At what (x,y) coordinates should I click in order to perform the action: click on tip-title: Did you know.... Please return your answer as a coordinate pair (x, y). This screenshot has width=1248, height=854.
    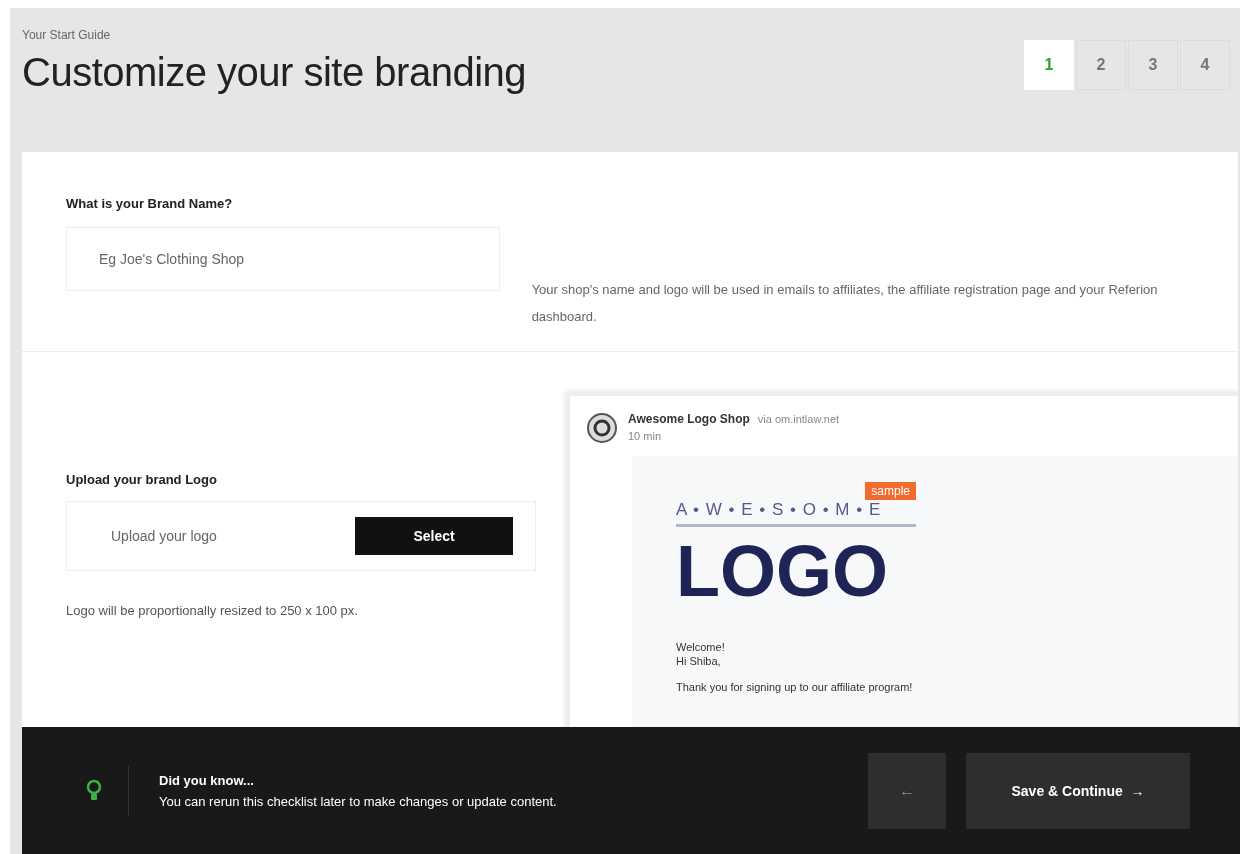
    Looking at the image, I should click on (207, 780).